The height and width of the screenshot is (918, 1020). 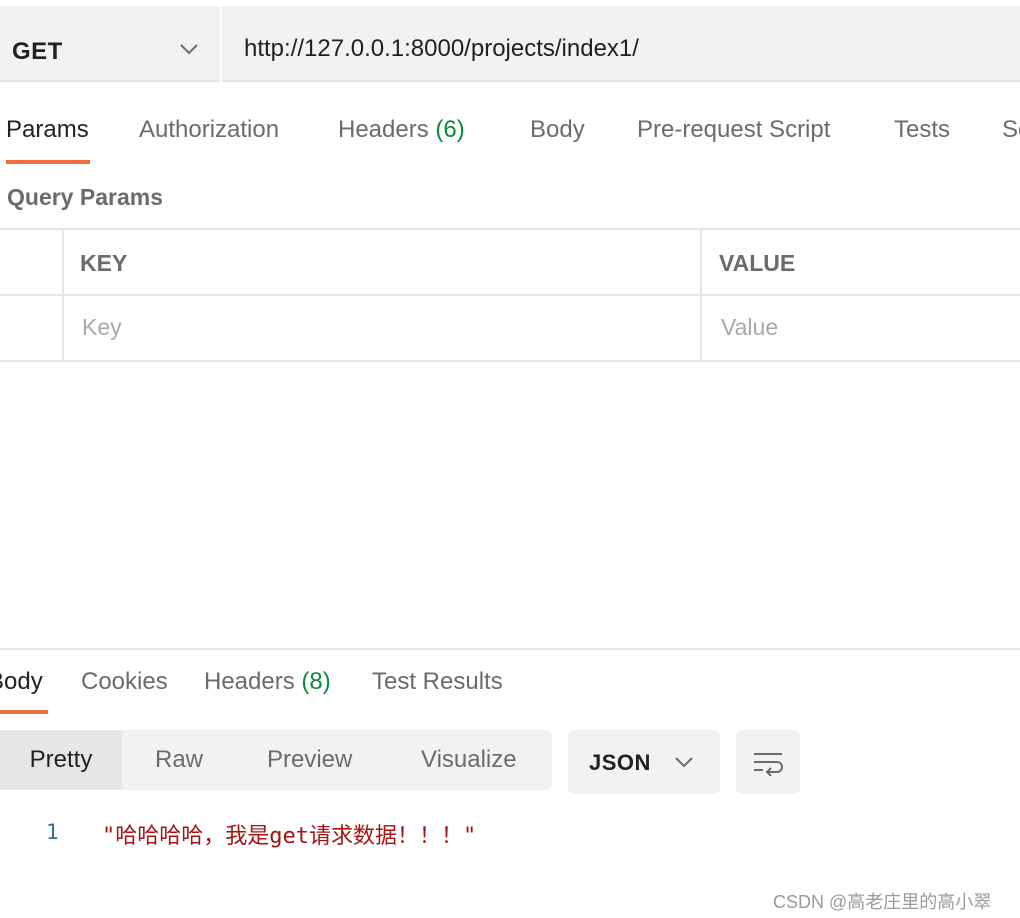 I want to click on tab-headers: Headers (6), so click(x=401, y=130).